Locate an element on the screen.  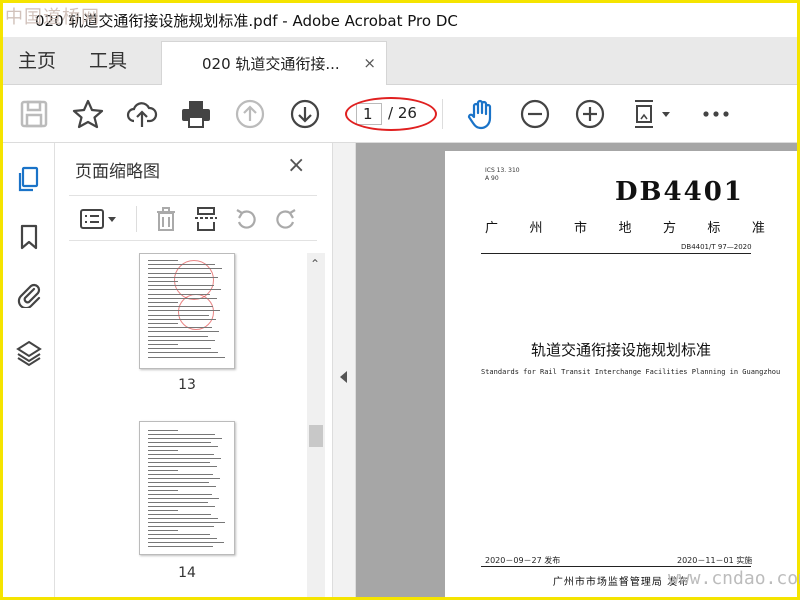
rotate-right-icon is located at coordinates (286, 219).